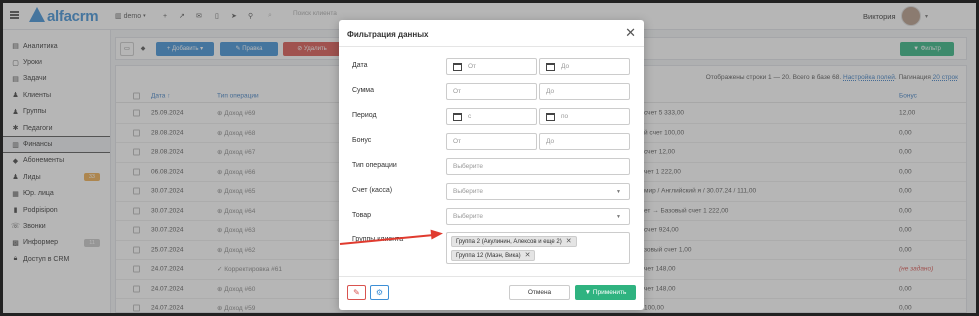  I want to click on sum-label: Сумма, so click(363, 90).